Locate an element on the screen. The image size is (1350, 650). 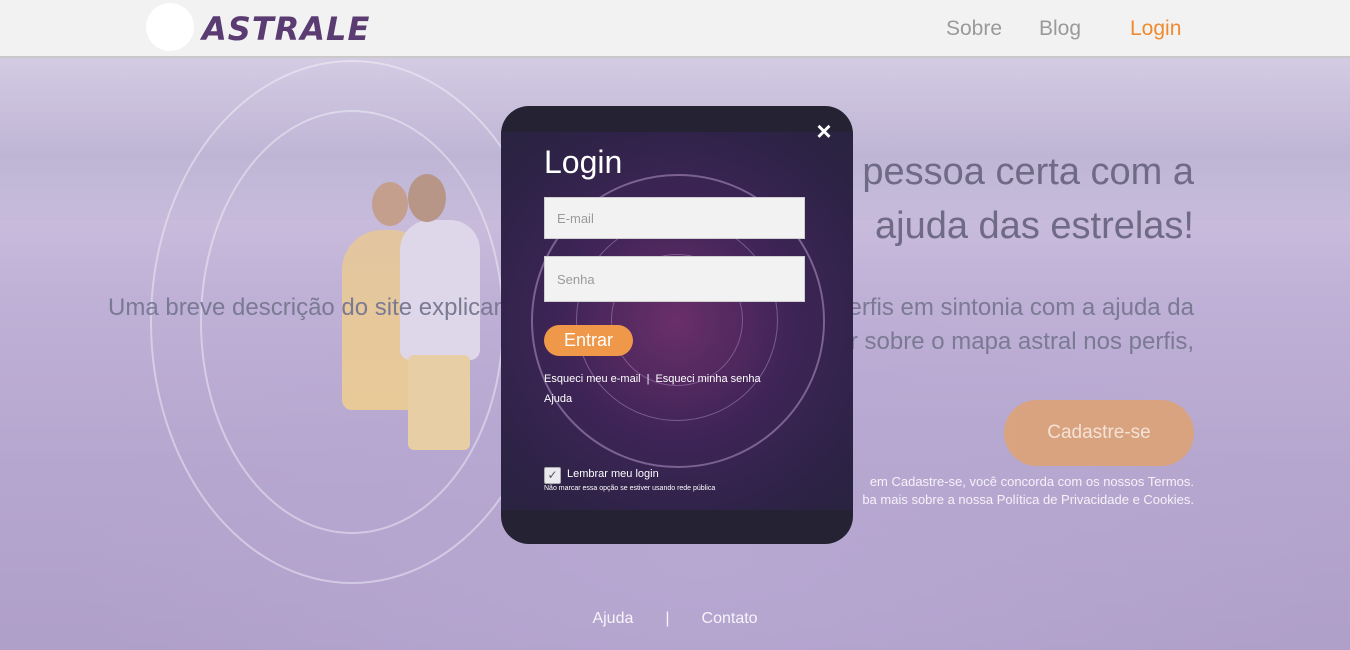
signup-button: Cadastre-se is located at coordinates (1099, 433).